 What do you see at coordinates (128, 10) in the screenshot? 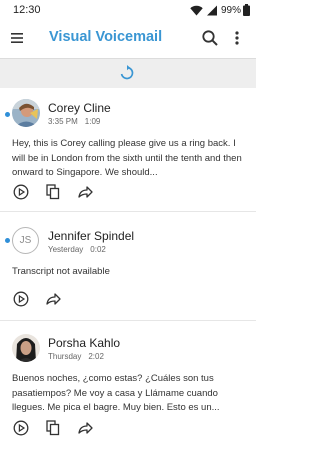
I see `status-bar: 12:30 99%` at bounding box center [128, 10].